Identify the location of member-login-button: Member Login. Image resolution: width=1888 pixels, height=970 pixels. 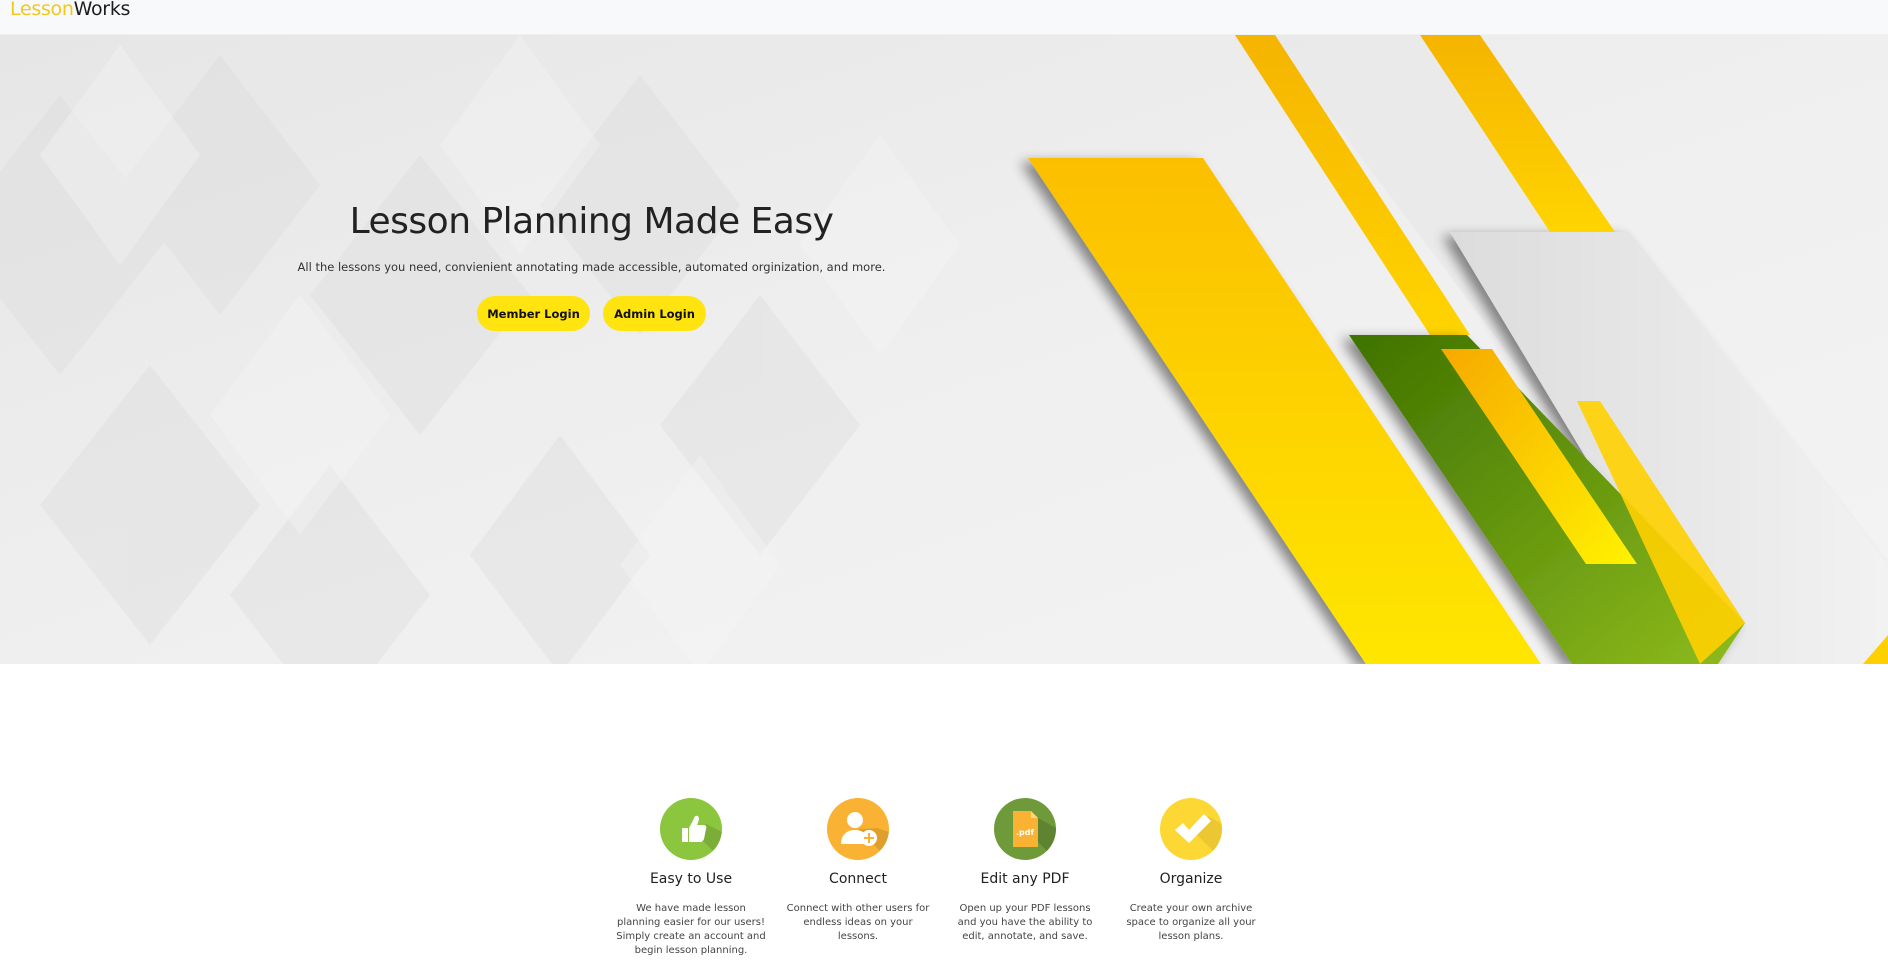
(533, 313).